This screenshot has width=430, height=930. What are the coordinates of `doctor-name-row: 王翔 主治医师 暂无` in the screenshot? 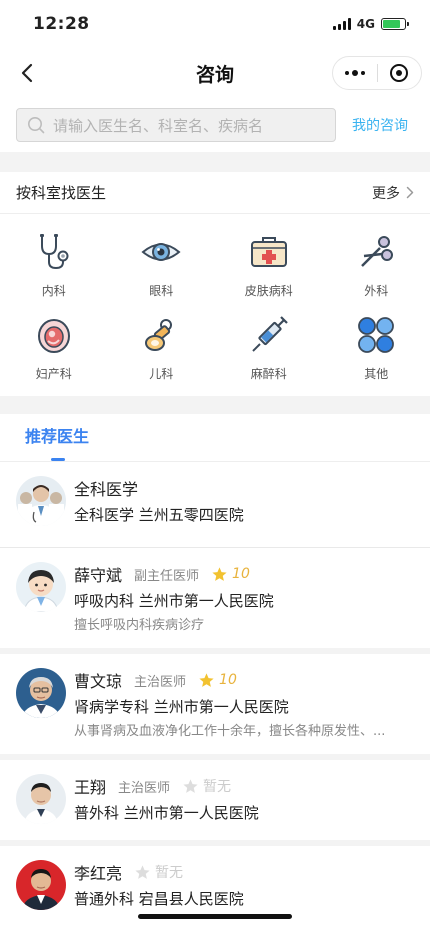 It's located at (244, 786).